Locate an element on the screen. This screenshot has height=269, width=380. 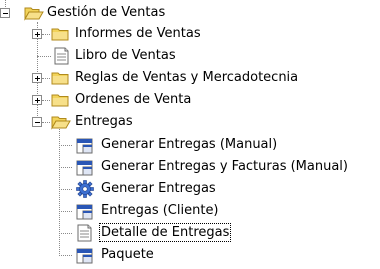
tree-item-label: Libro de Ventas is located at coordinates (125, 55).